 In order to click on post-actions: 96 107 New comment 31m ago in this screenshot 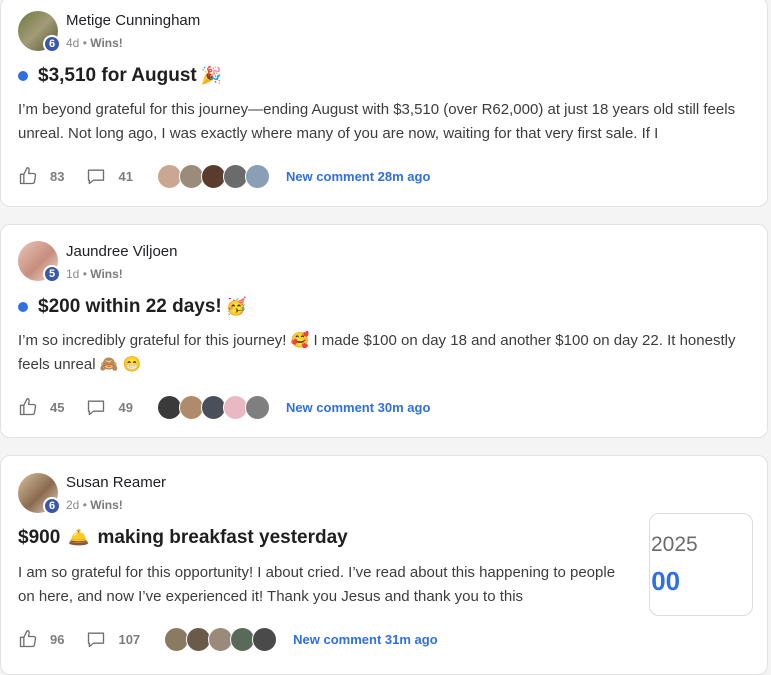, I will do `click(228, 639)`.